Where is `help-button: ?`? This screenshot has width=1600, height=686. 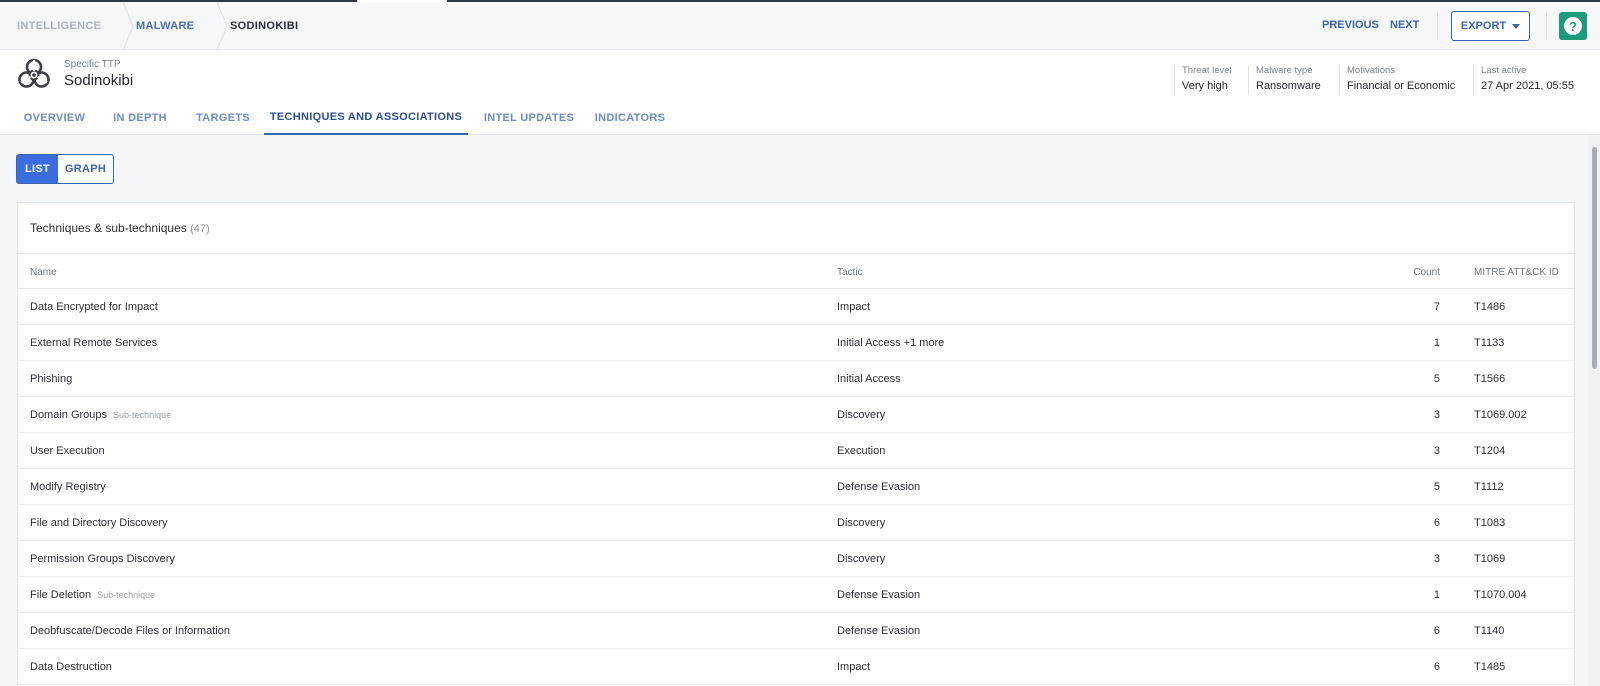
help-button: ? is located at coordinates (1573, 26).